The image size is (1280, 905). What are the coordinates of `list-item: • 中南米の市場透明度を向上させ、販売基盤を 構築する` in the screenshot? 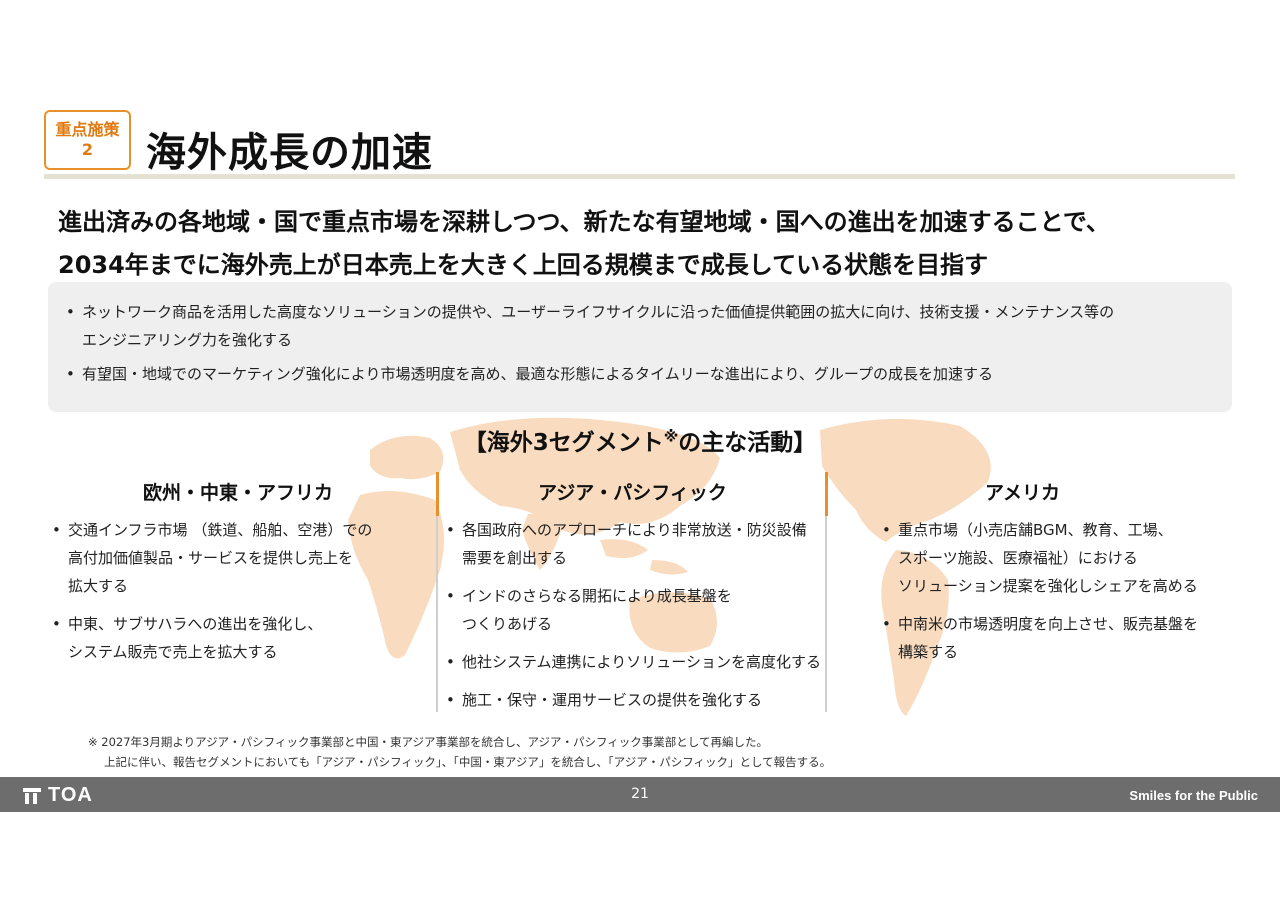 It's located at (1062, 638).